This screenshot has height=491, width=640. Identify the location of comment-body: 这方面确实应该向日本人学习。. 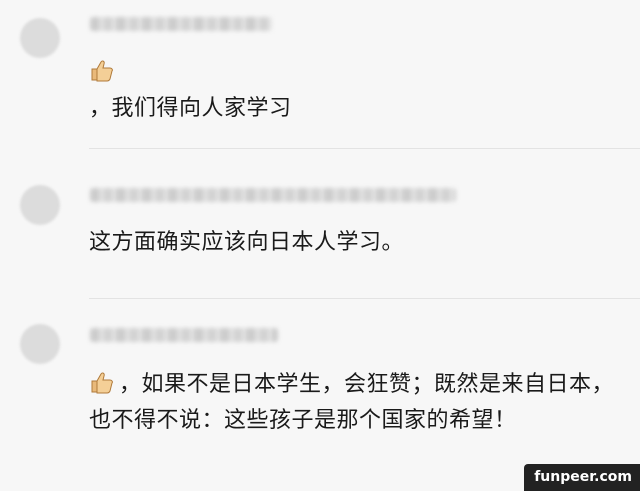
(352, 243).